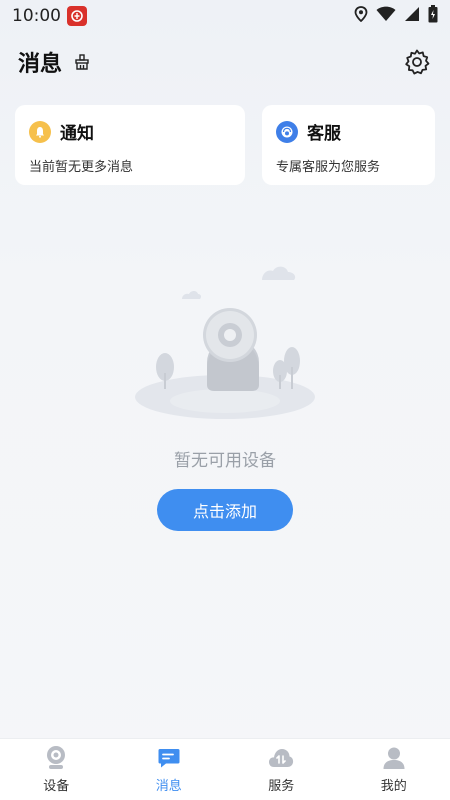 The height and width of the screenshot is (800, 450). Describe the element at coordinates (239, 282) in the screenshot. I see `cloud-icon` at that location.